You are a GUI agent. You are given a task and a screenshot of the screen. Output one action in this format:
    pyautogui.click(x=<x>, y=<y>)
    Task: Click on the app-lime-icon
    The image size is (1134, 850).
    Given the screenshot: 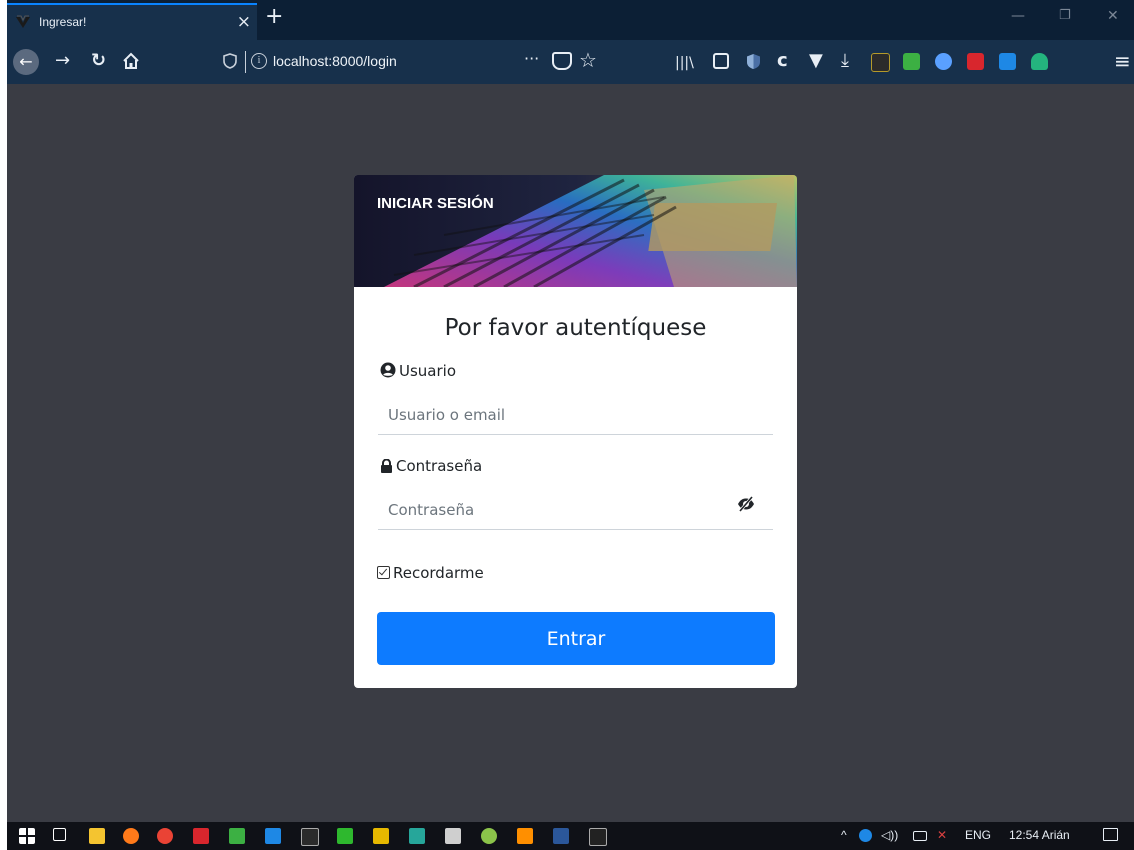 What is the action you would take?
    pyautogui.click(x=489, y=836)
    